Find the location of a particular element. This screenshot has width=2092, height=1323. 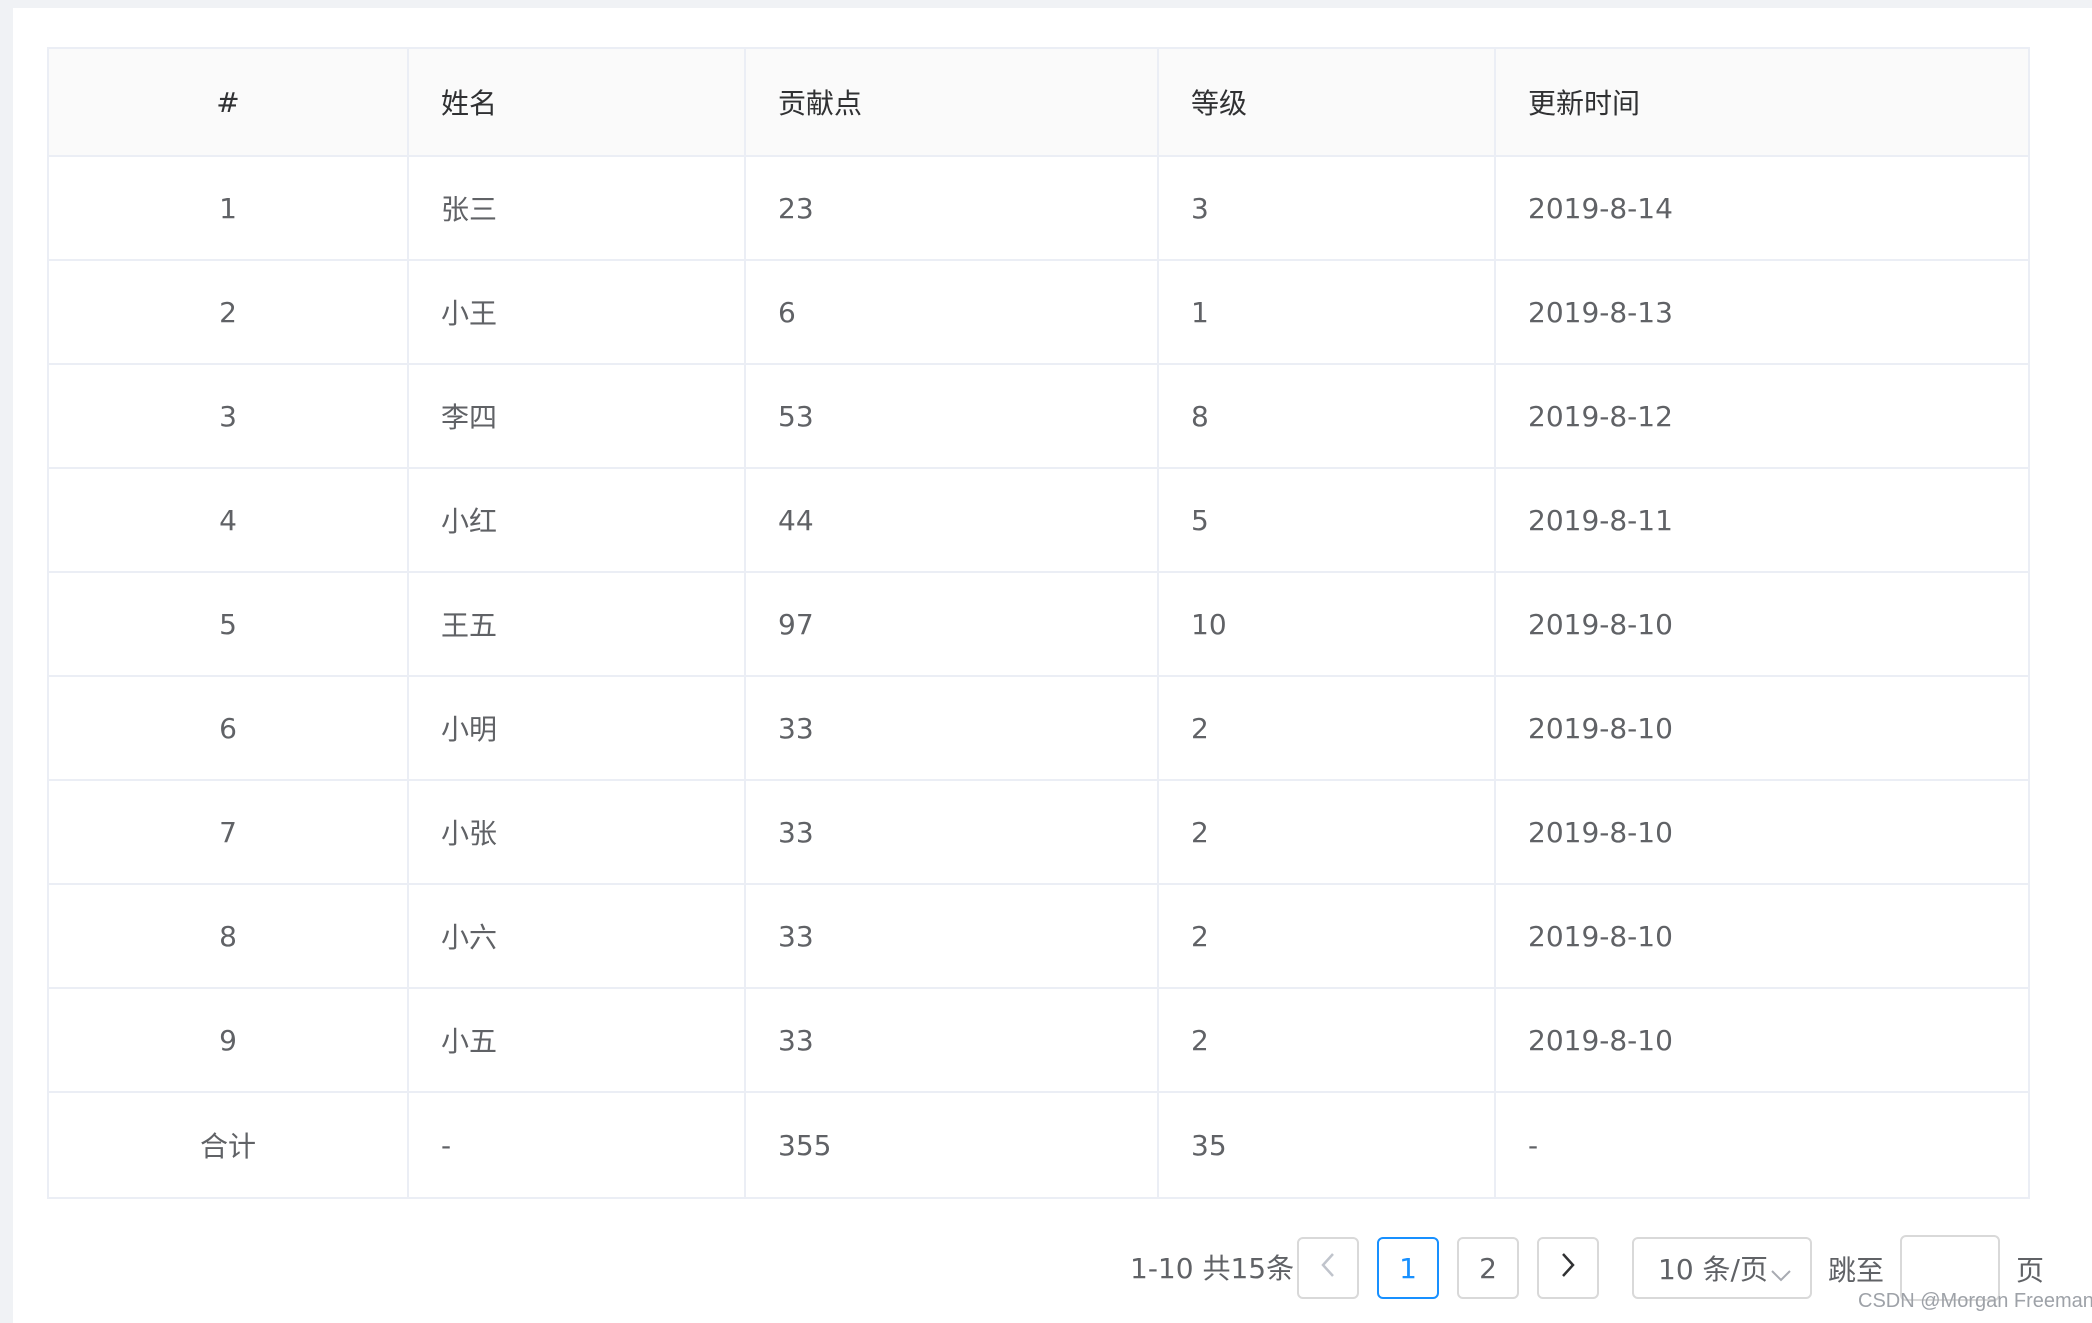

table-header-row: # 姓名 贡献点 等级 更新时间 is located at coordinates (1038, 103).